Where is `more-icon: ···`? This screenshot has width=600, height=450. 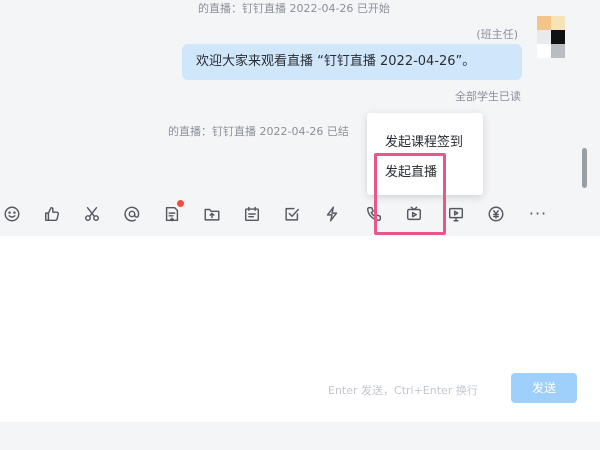 more-icon: ··· is located at coordinates (538, 214).